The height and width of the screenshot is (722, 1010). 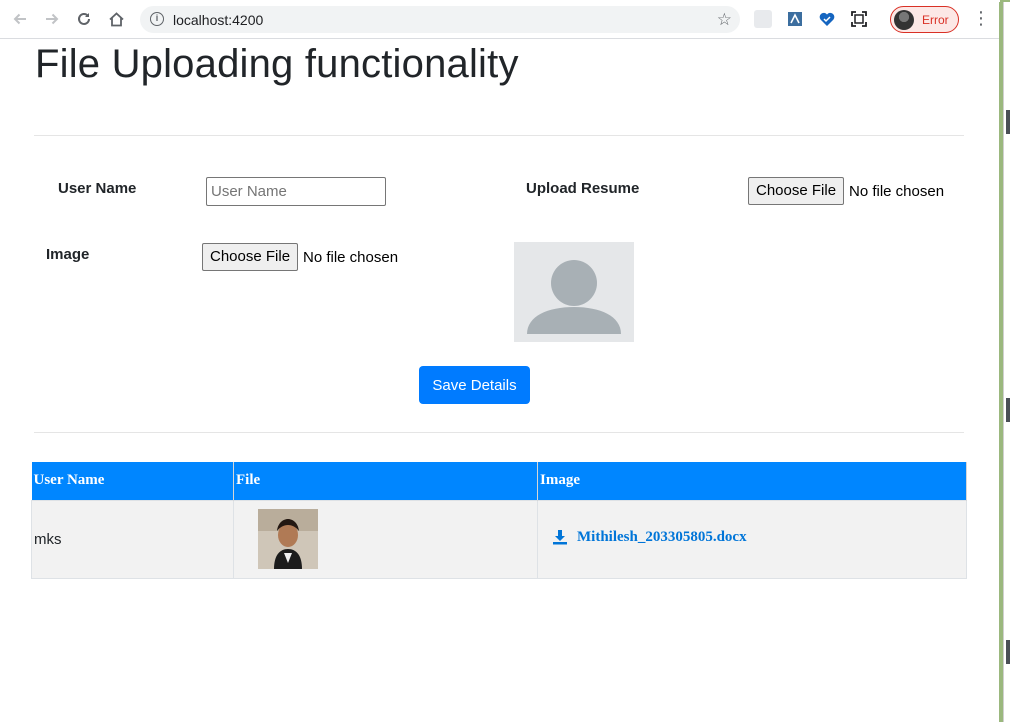 I want to click on profile-error-button: Error, so click(x=924, y=19).